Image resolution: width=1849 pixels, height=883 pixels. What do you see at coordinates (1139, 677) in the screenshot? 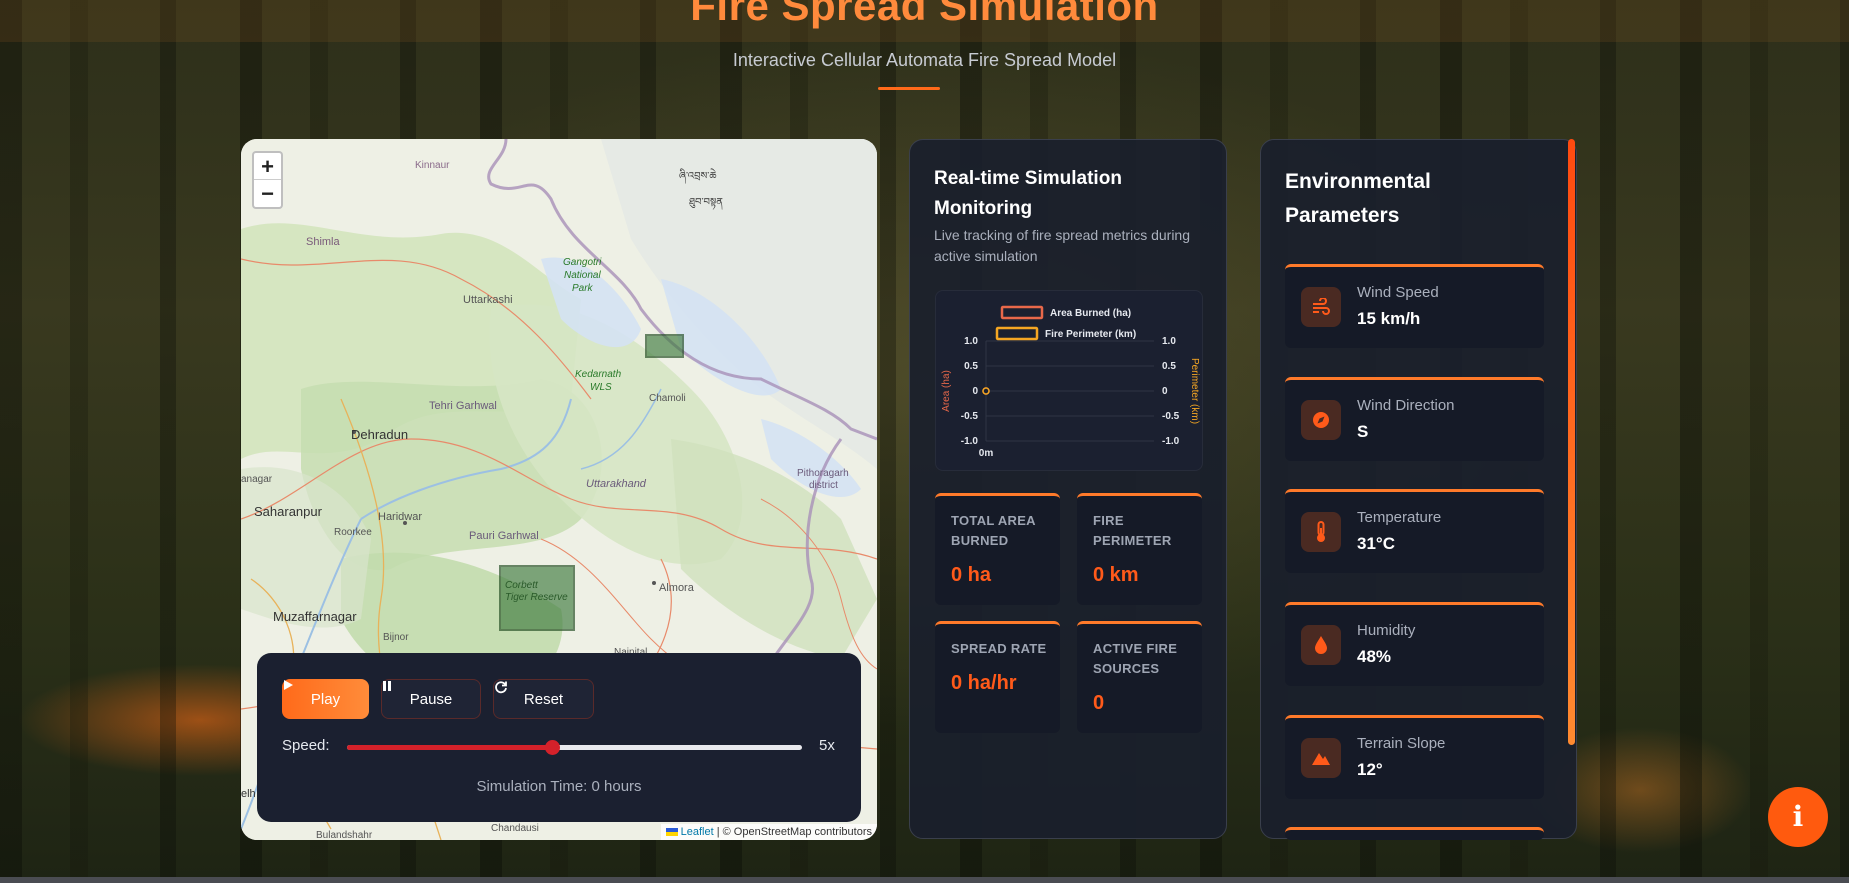
I see `stat-card-active-fire-sources: ACTIVE FIRE SOURCES 0` at bounding box center [1139, 677].